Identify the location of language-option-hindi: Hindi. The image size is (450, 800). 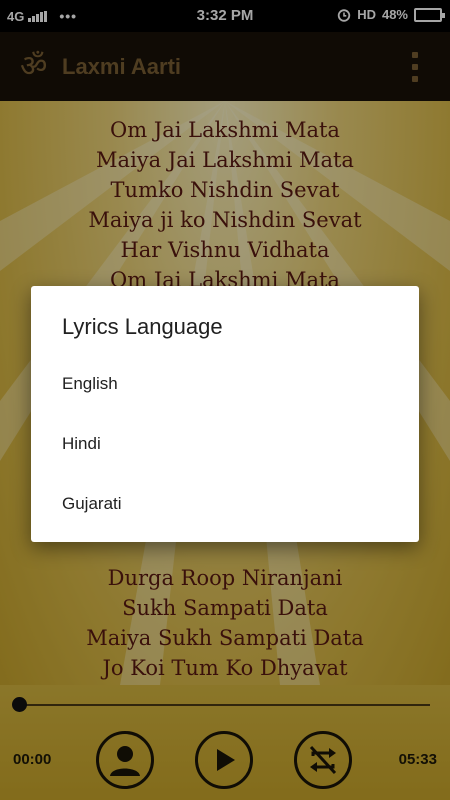
(225, 444).